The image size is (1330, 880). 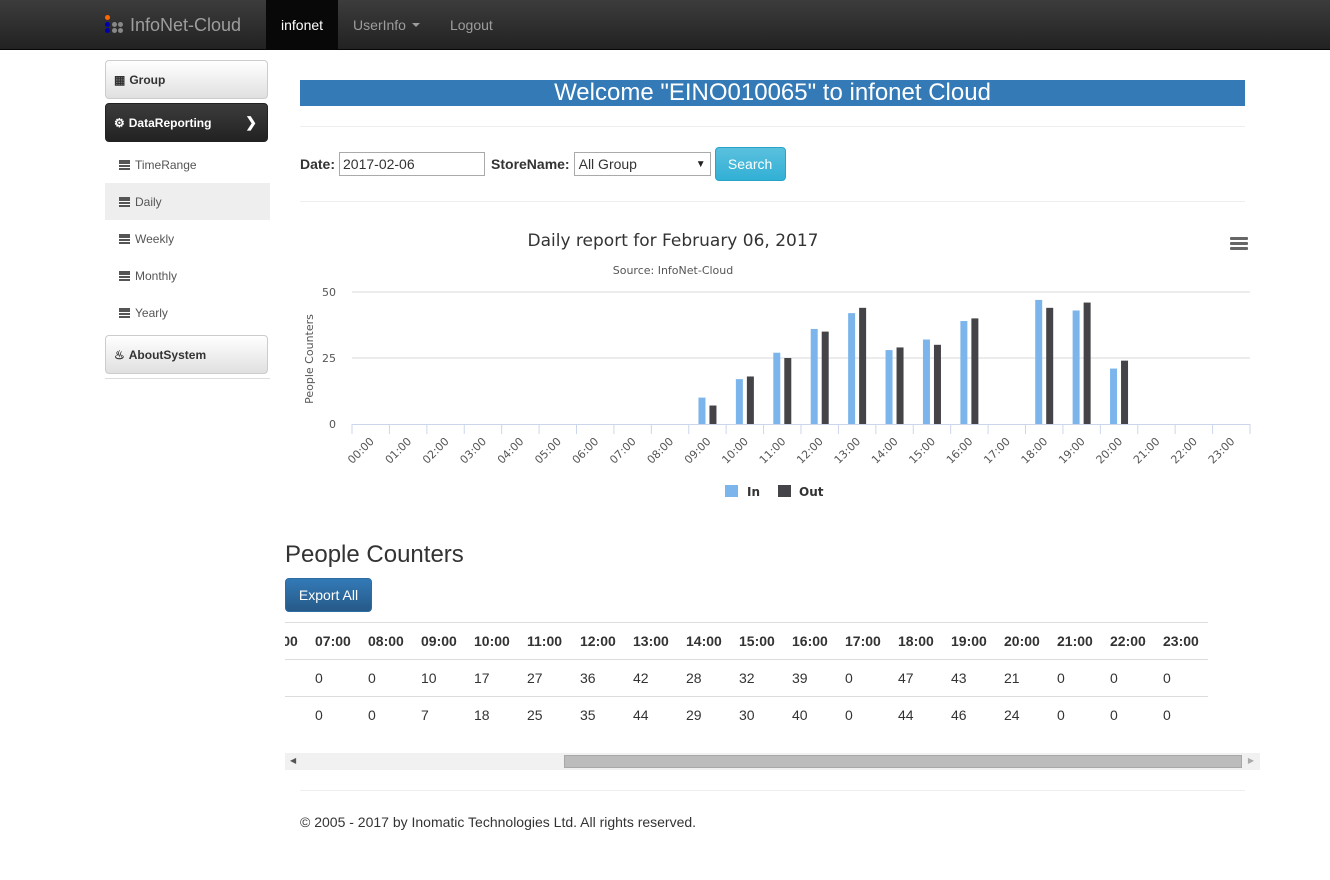 I want to click on sidebar-aboutsystem-button: ♨ AboutSystem, so click(x=186, y=354).